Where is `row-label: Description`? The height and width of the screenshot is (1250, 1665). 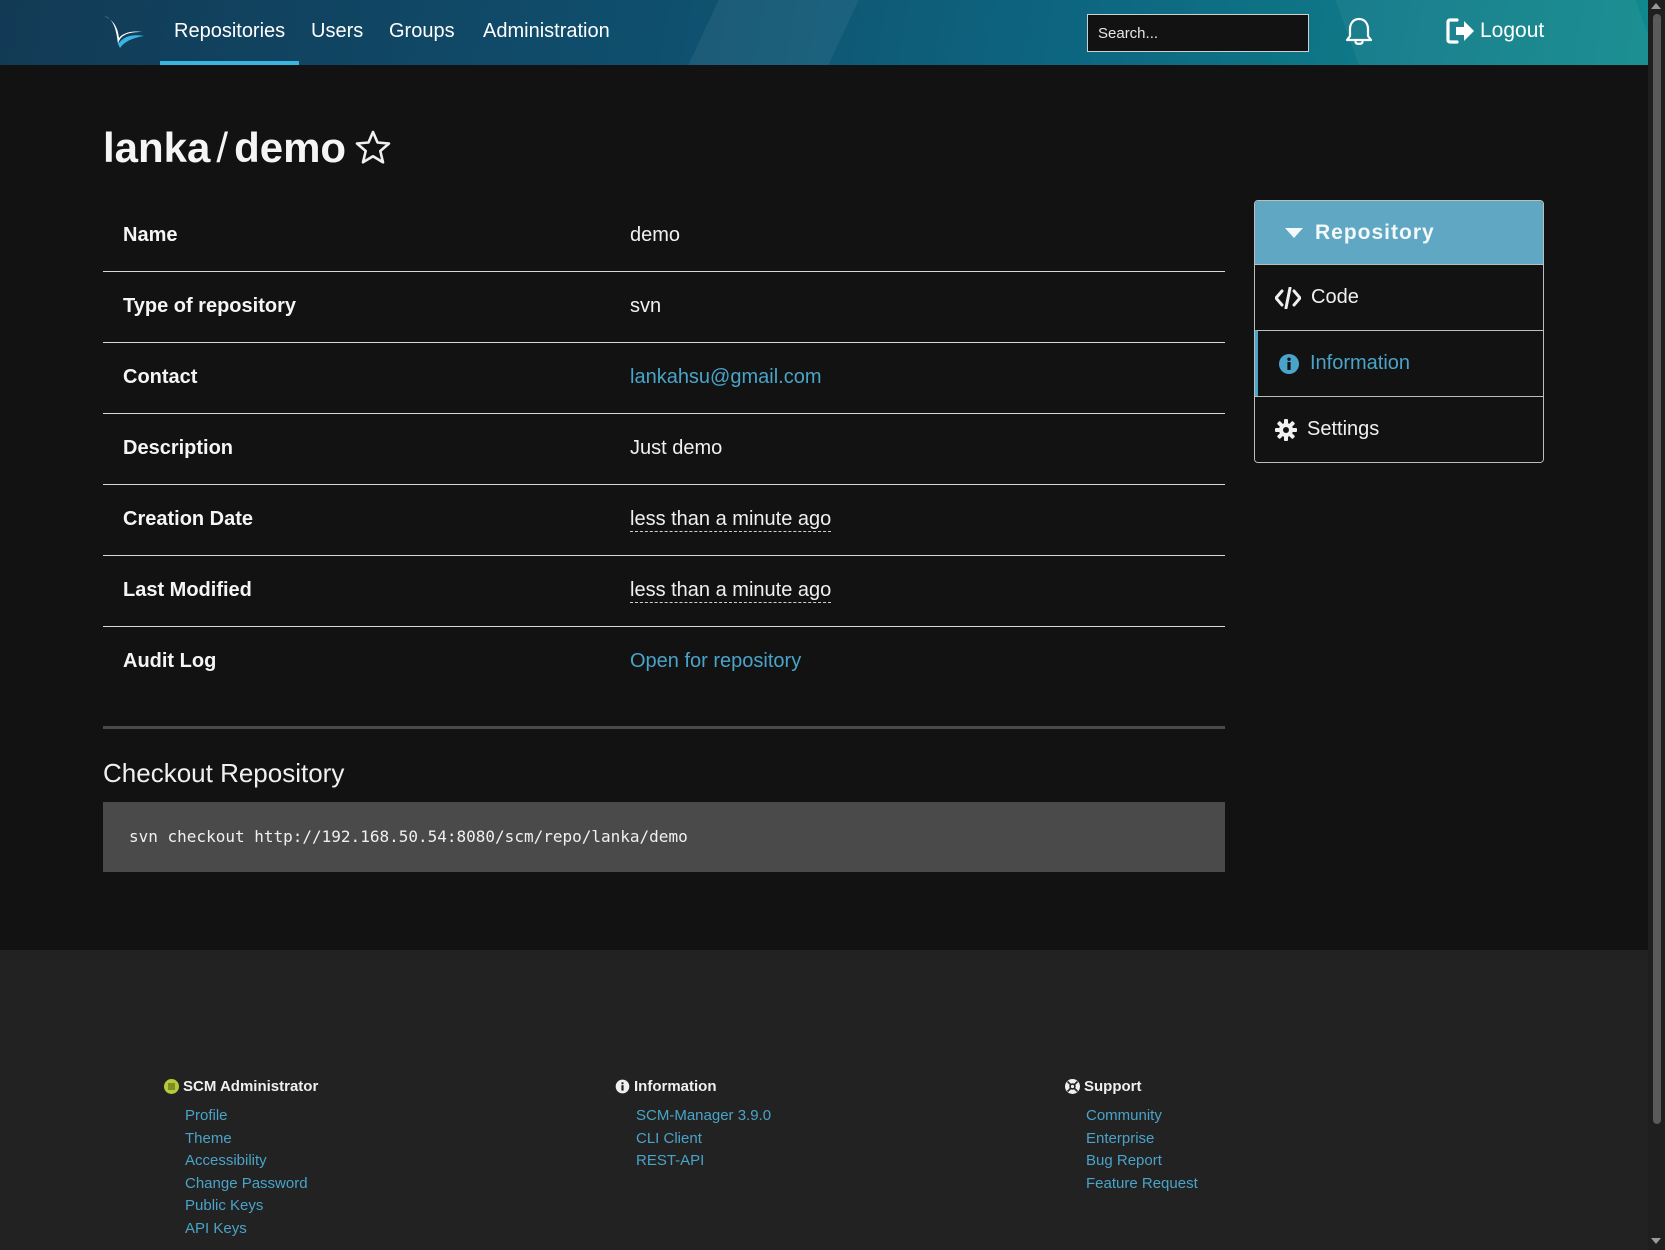
row-label: Description is located at coordinates (178, 448).